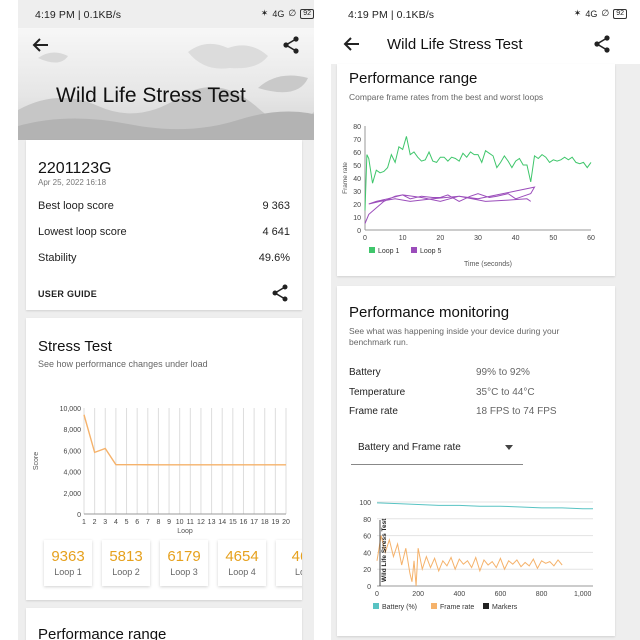  I want to click on stress-test-title: Stress Test, so click(75, 346).